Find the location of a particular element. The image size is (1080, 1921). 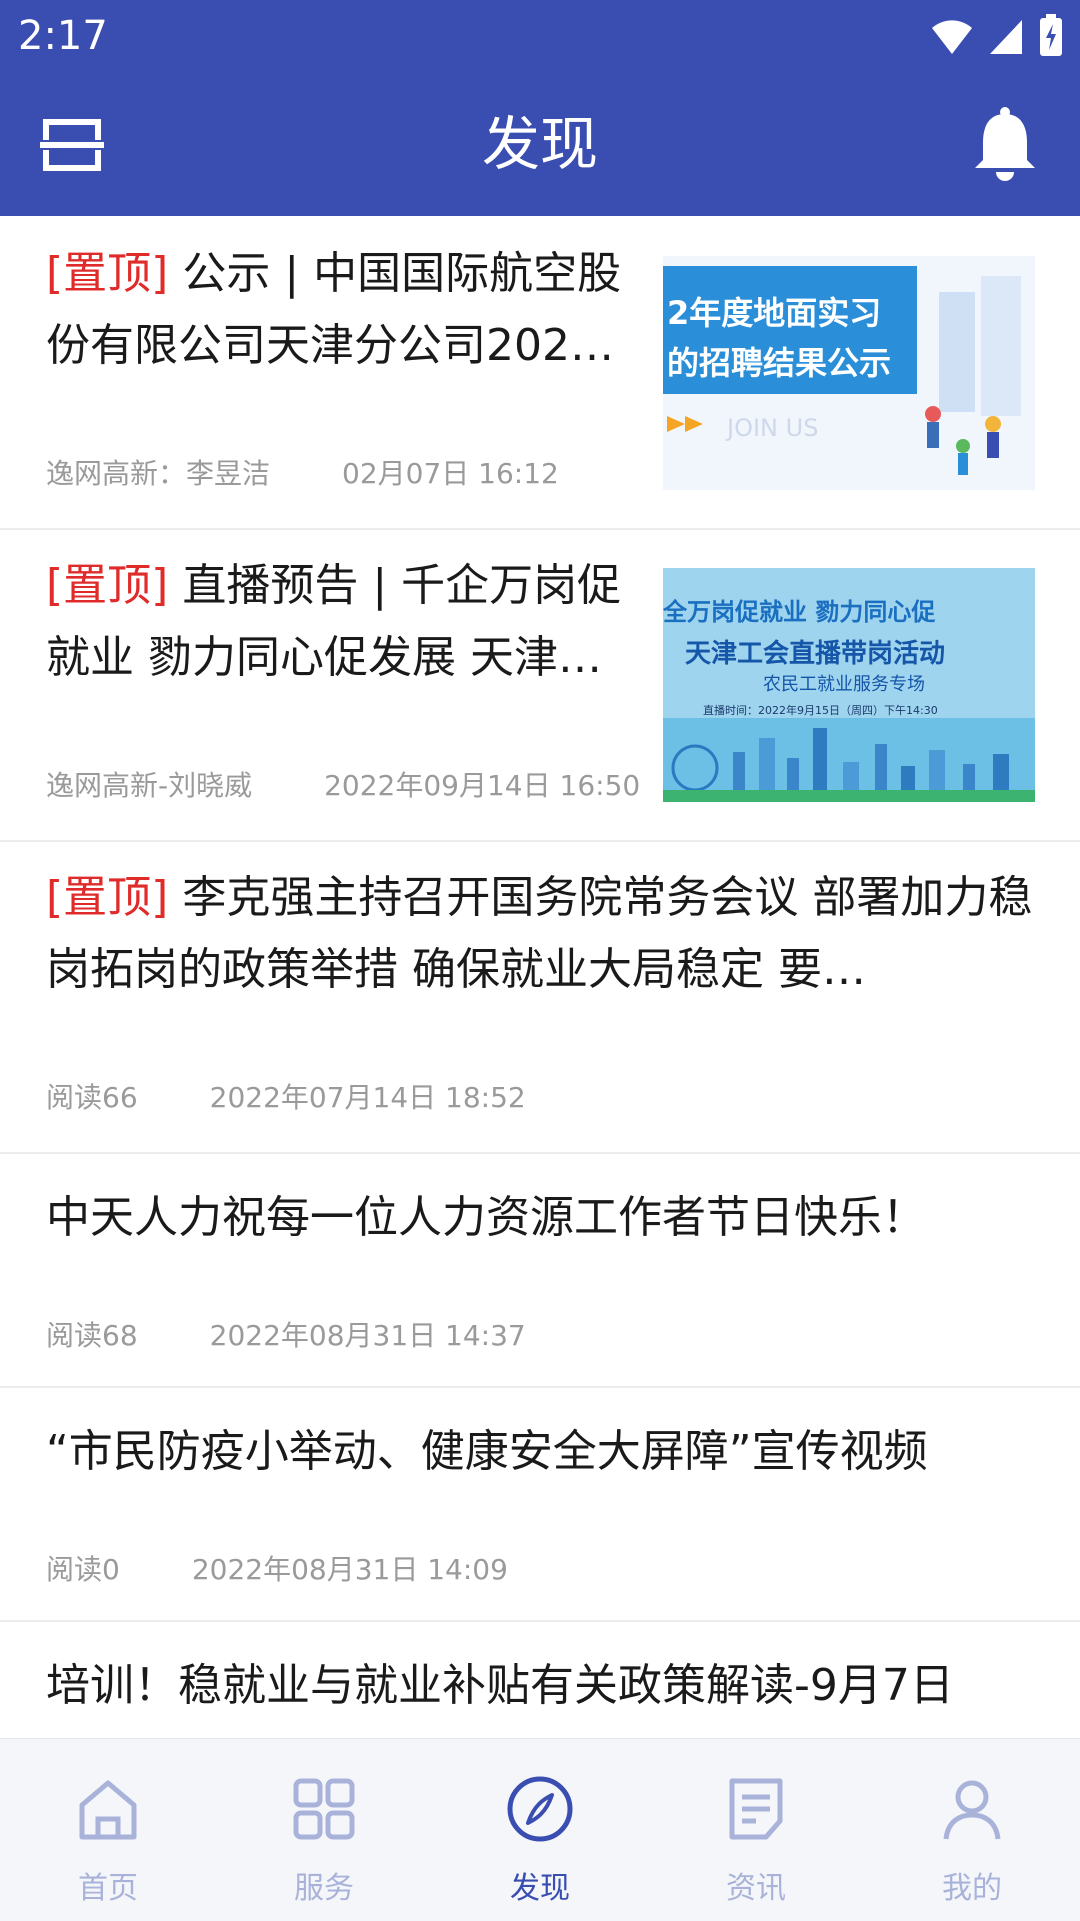

status-bar: 2:17 is located at coordinates (540, 36).